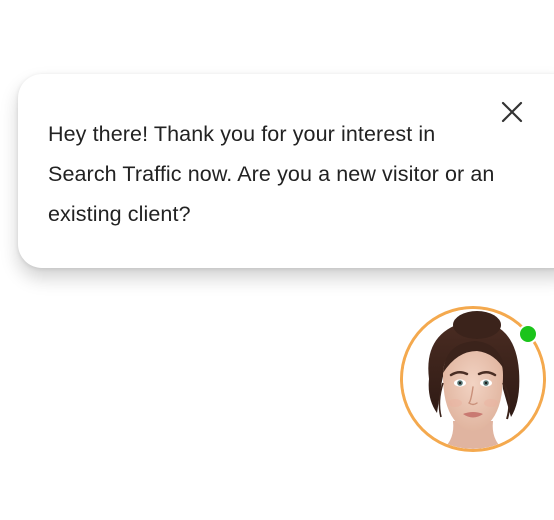  I want to click on close-button, so click(512, 112).